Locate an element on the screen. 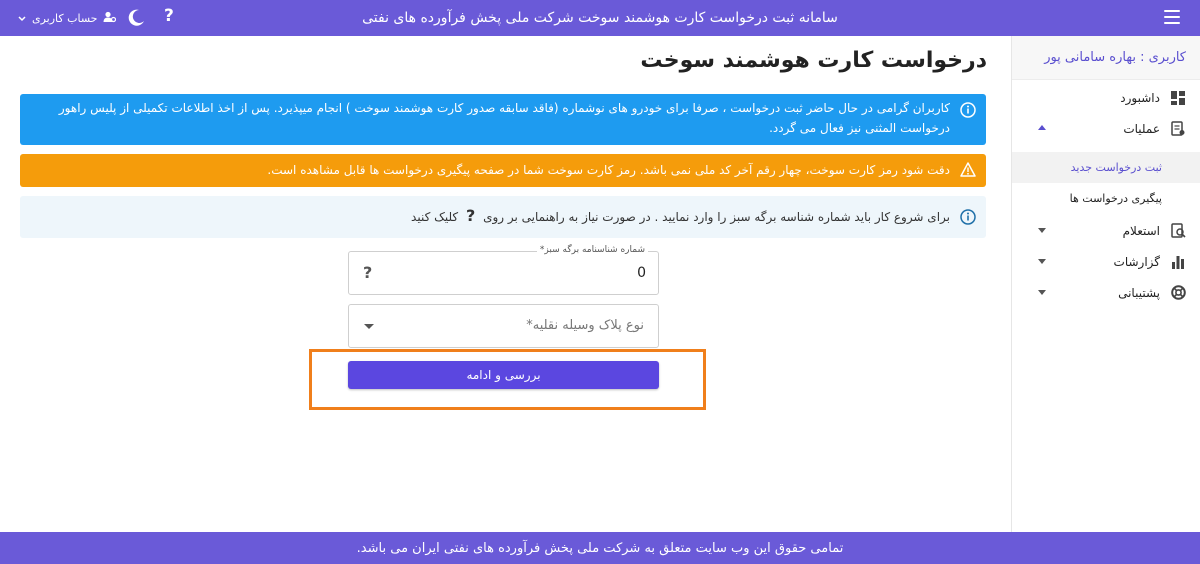 This screenshot has width=1200, height=564. question-mark-icon: ? is located at coordinates (367, 272).